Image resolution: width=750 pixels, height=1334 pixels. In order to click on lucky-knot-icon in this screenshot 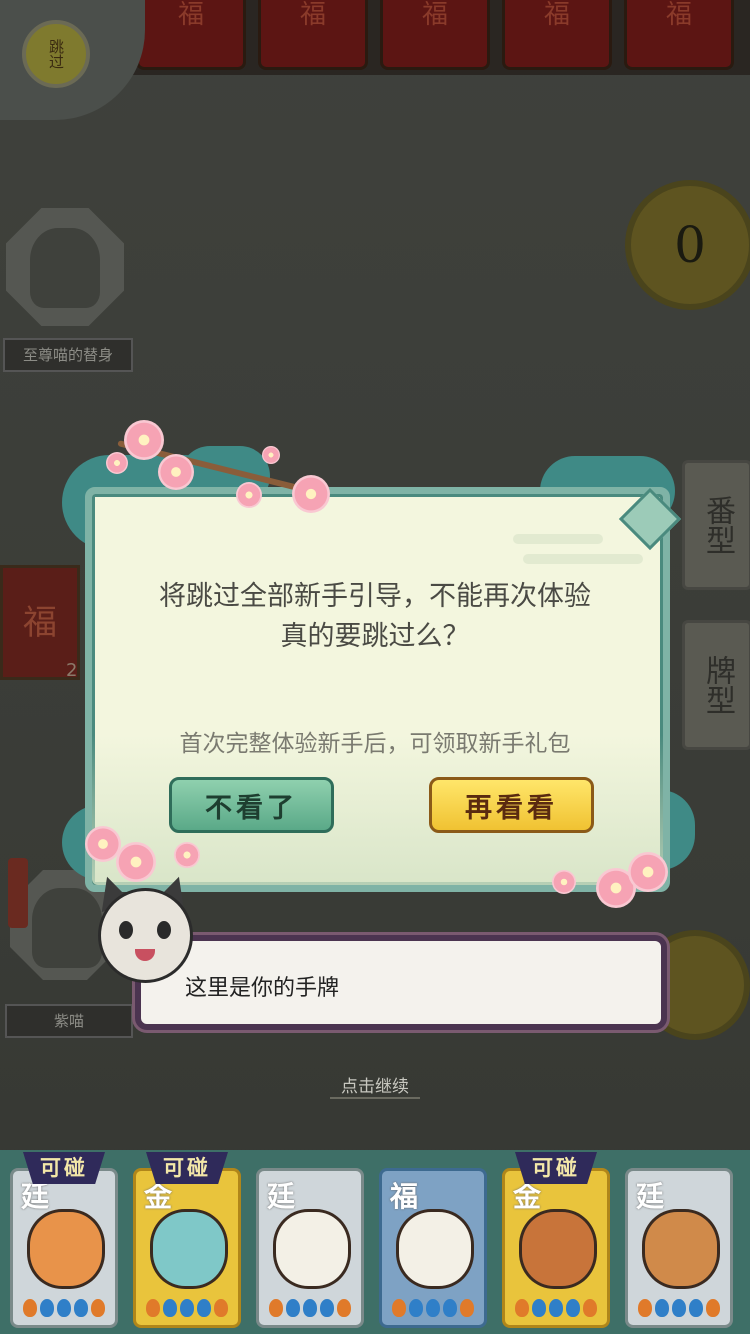, I will do `click(18, 893)`.